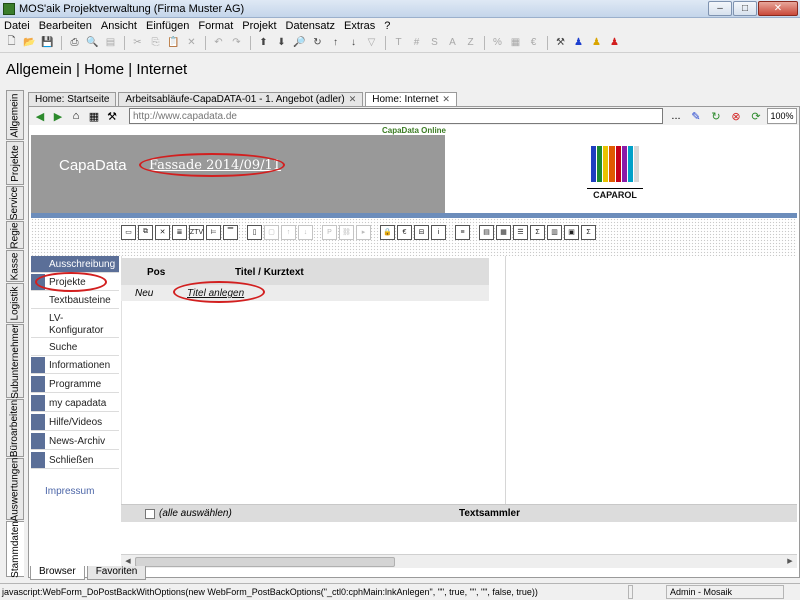 This screenshot has width=800, height=600. I want to click on zero-icon: Z, so click(470, 43).